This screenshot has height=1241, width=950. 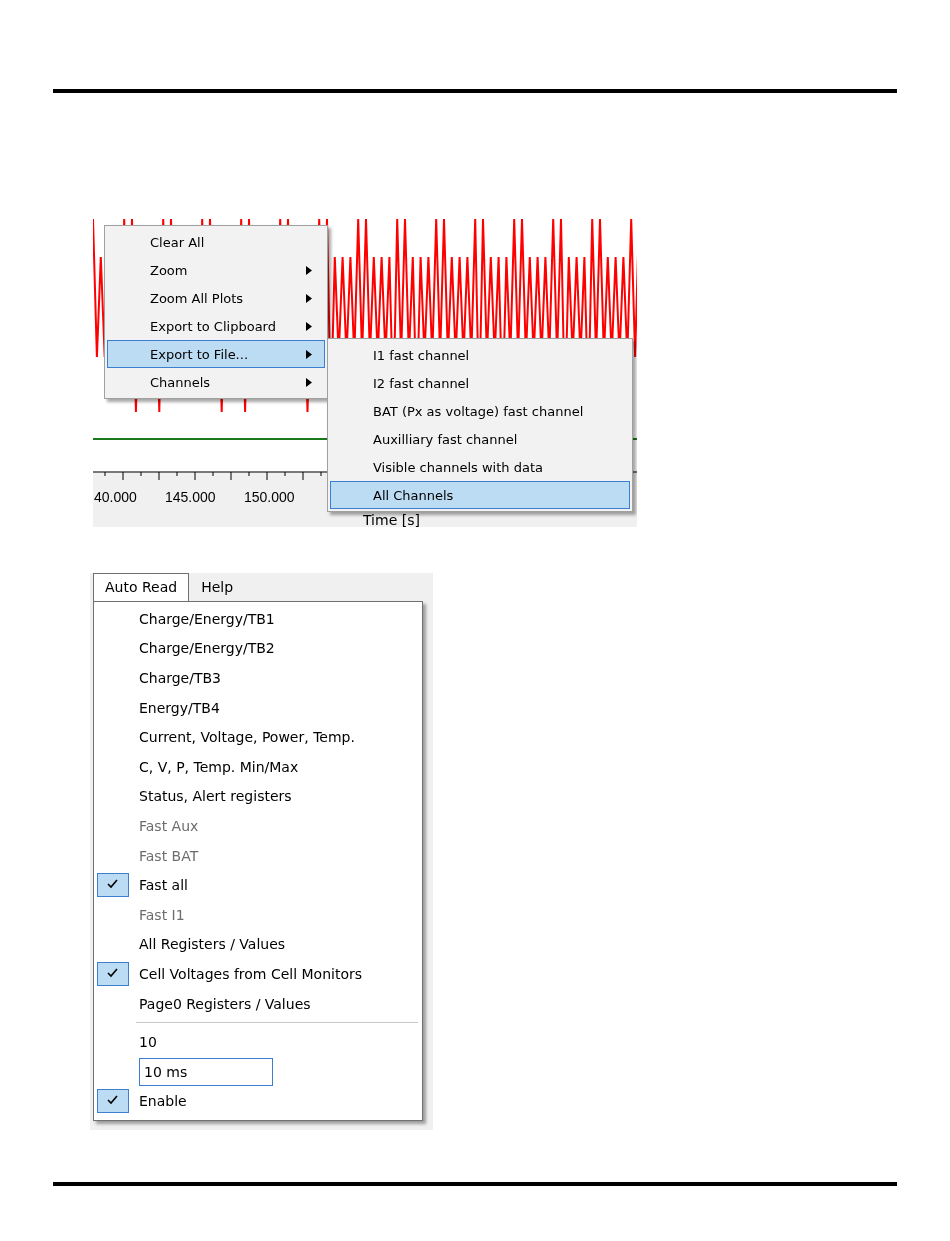 What do you see at coordinates (148, 1042) in the screenshot?
I see `interval-value: 10` at bounding box center [148, 1042].